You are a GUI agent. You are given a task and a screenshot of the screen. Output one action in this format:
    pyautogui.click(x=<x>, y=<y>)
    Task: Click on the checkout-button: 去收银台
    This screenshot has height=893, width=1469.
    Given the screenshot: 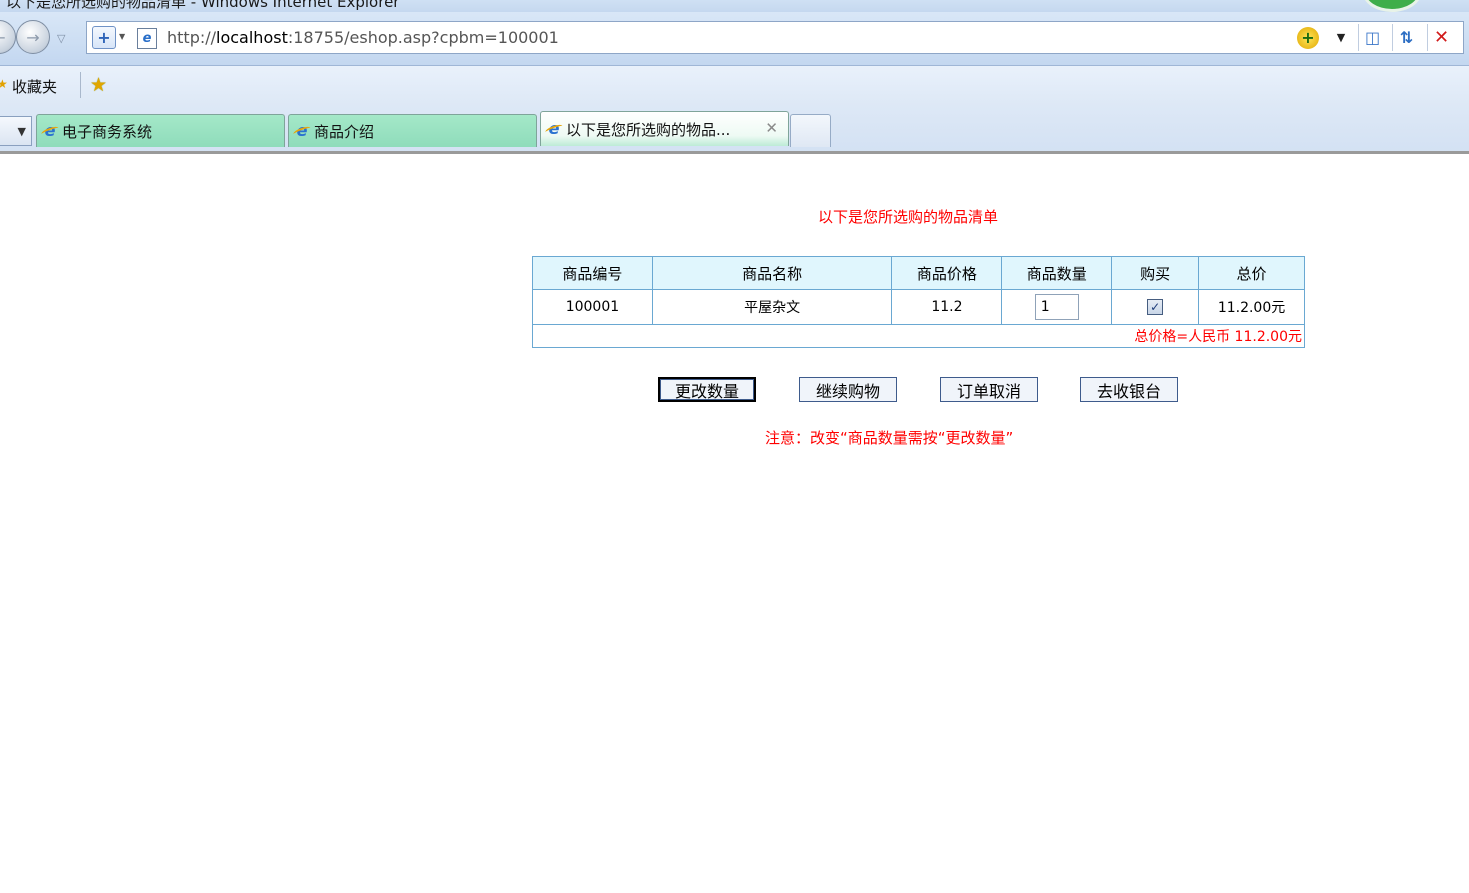 What is the action you would take?
    pyautogui.click(x=1129, y=389)
    